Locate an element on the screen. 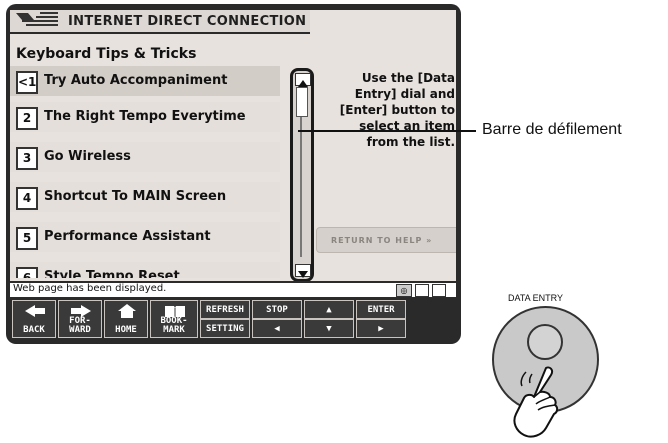  item-number: 4 is located at coordinates (27, 198).